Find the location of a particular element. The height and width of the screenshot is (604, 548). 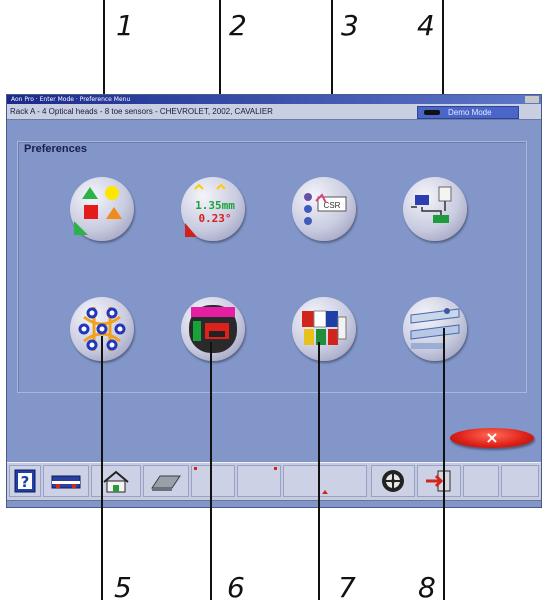

home-icon is located at coordinates (116, 481).